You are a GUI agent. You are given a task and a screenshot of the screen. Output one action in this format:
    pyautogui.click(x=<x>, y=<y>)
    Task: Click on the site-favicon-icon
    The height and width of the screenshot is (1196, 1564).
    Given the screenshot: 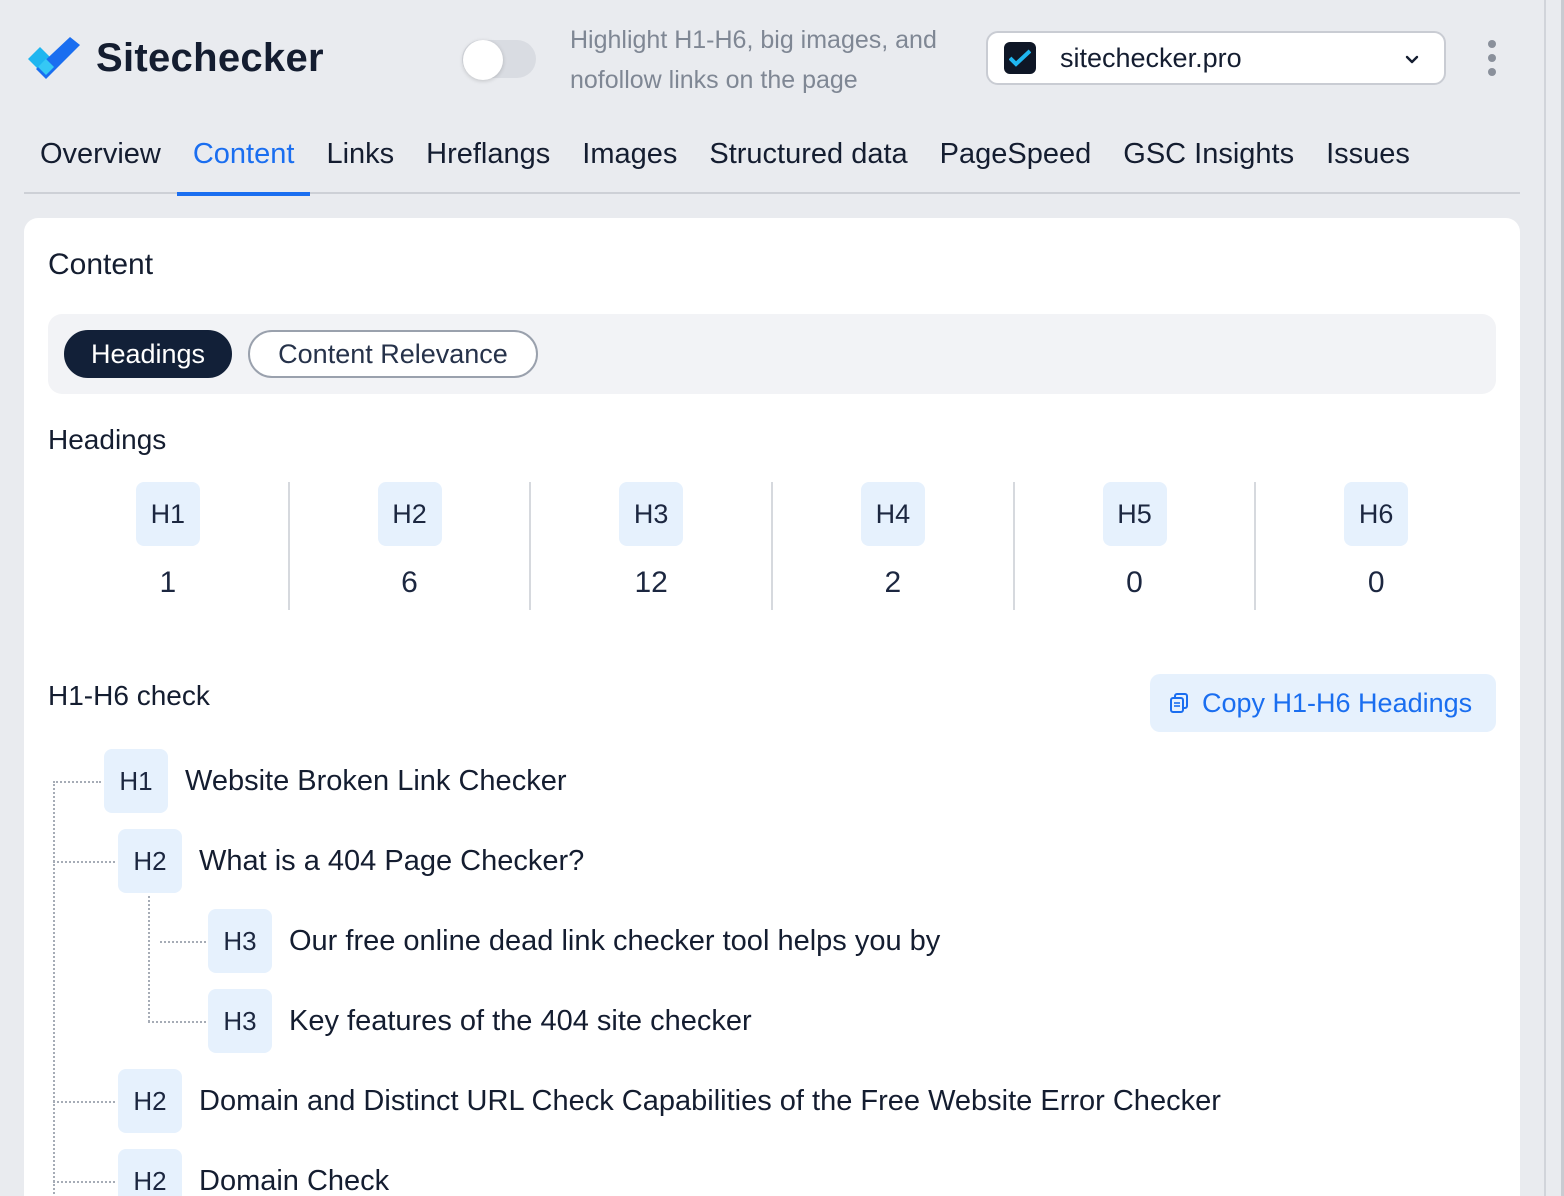 What is the action you would take?
    pyautogui.click(x=1020, y=58)
    